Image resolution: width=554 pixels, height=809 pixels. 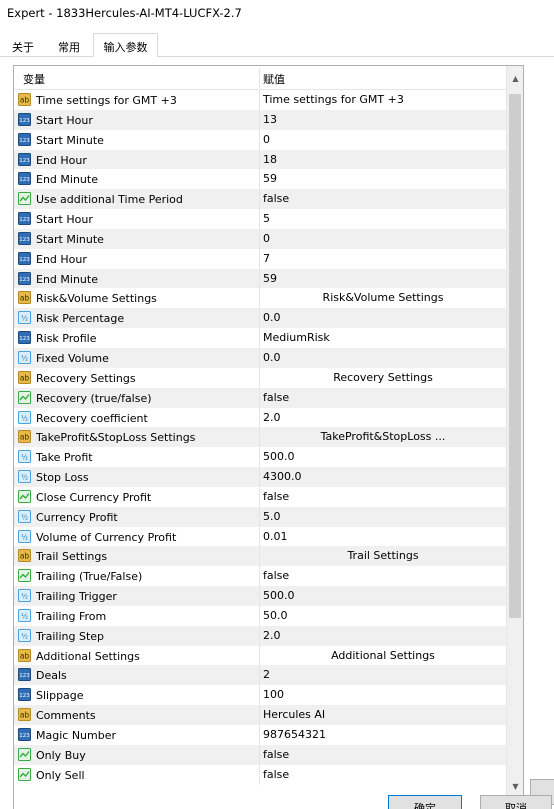 I want to click on parameter-row: ½ Recovery coefficient 2.0, so click(x=260, y=417).